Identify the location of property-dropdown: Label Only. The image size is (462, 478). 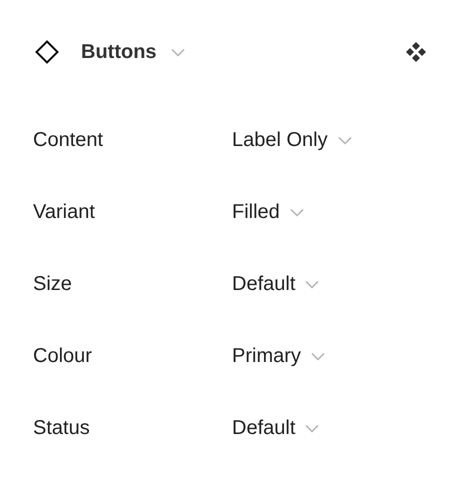
(292, 140).